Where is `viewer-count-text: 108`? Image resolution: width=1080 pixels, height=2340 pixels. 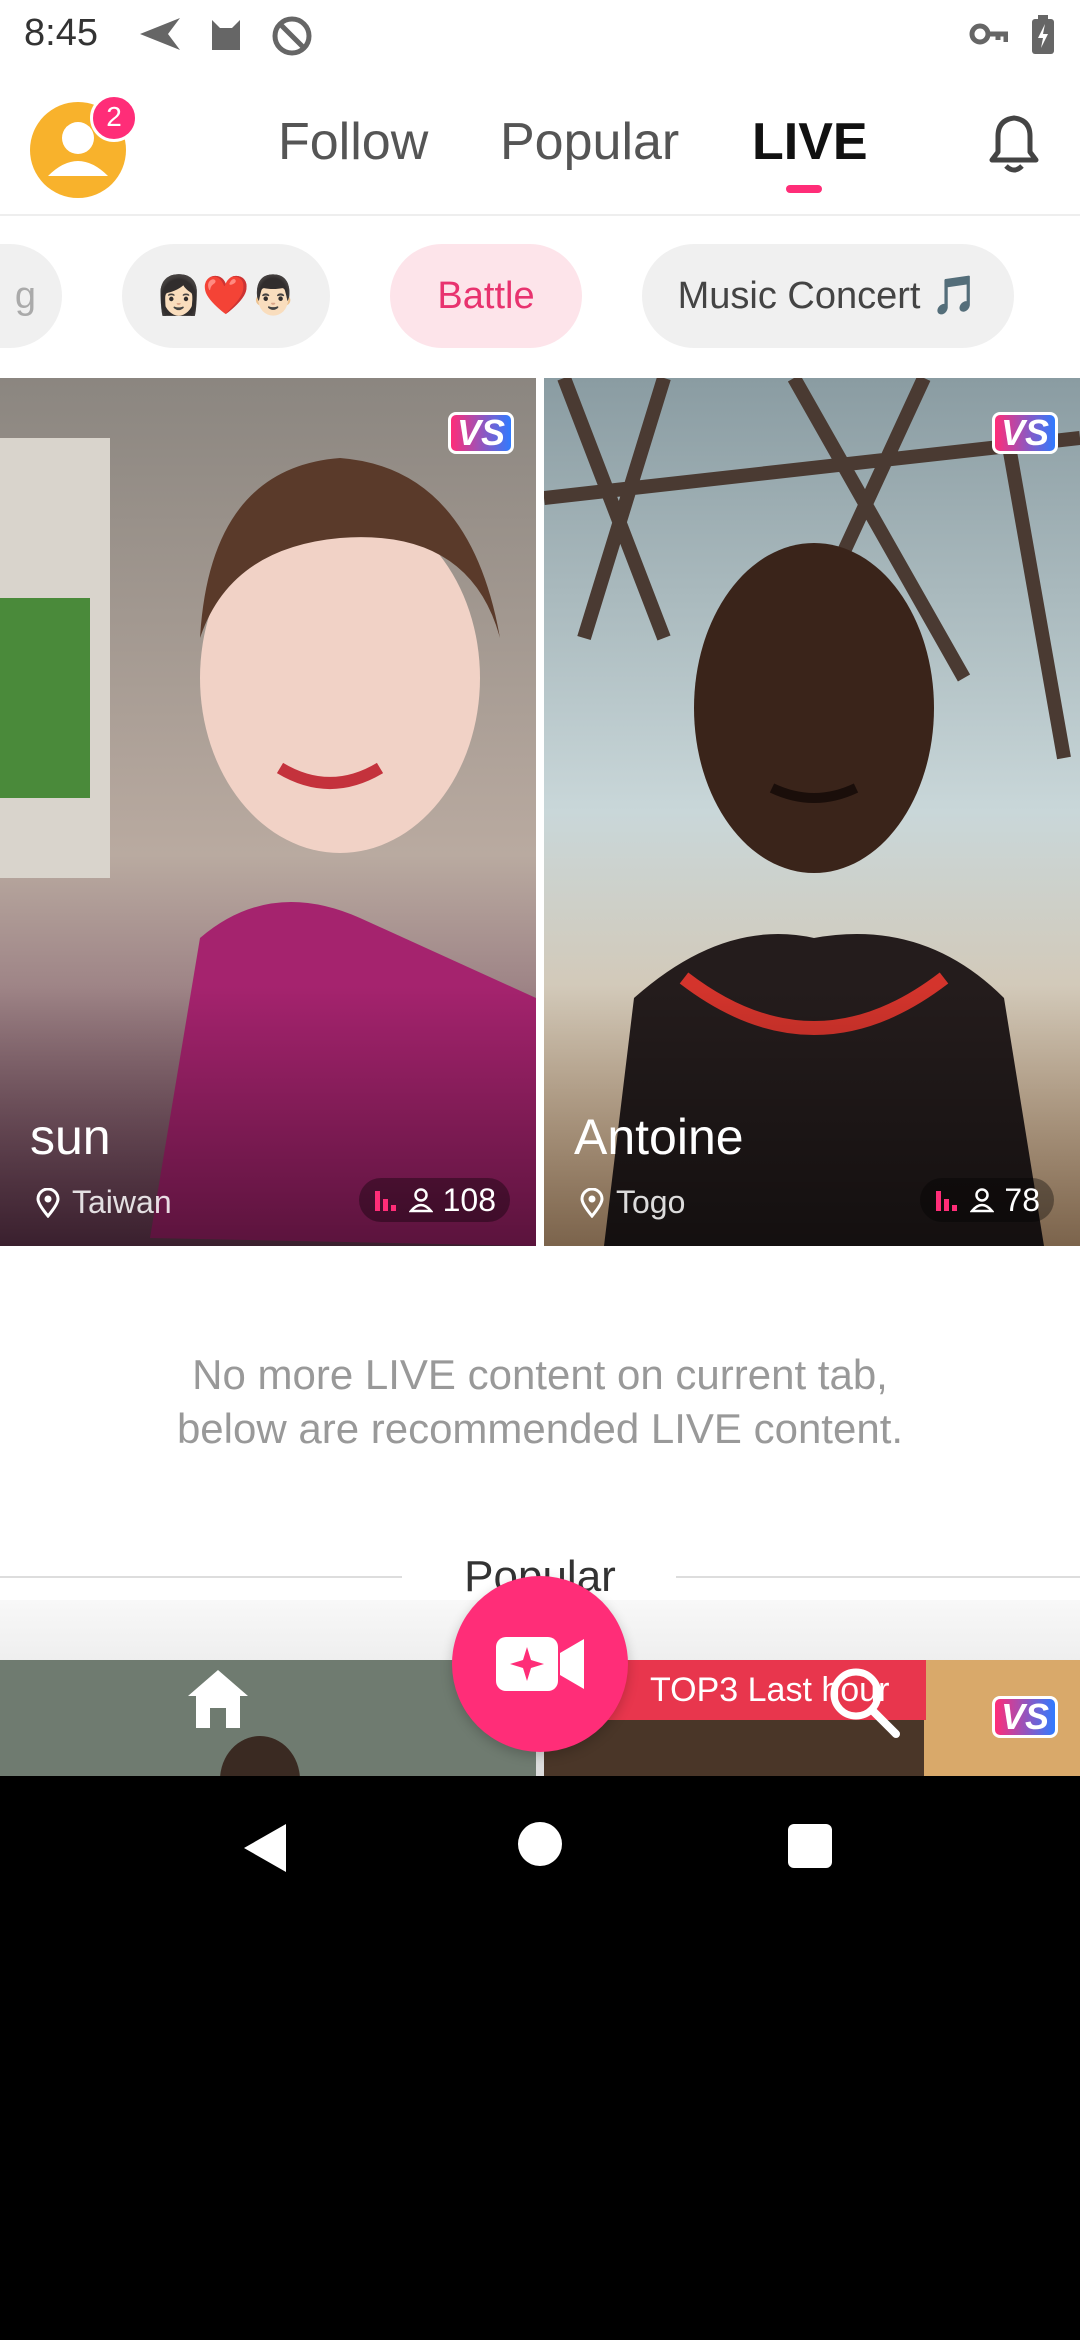
viewer-count-text: 108 is located at coordinates (469, 1199).